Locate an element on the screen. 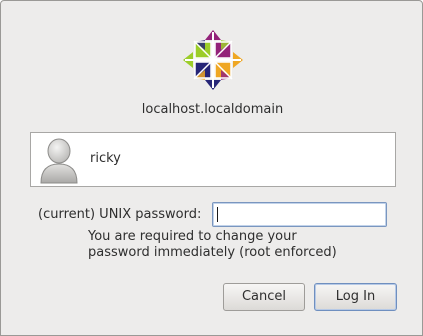 The height and width of the screenshot is (336, 423). cancel-button: Cancel is located at coordinates (264, 297).